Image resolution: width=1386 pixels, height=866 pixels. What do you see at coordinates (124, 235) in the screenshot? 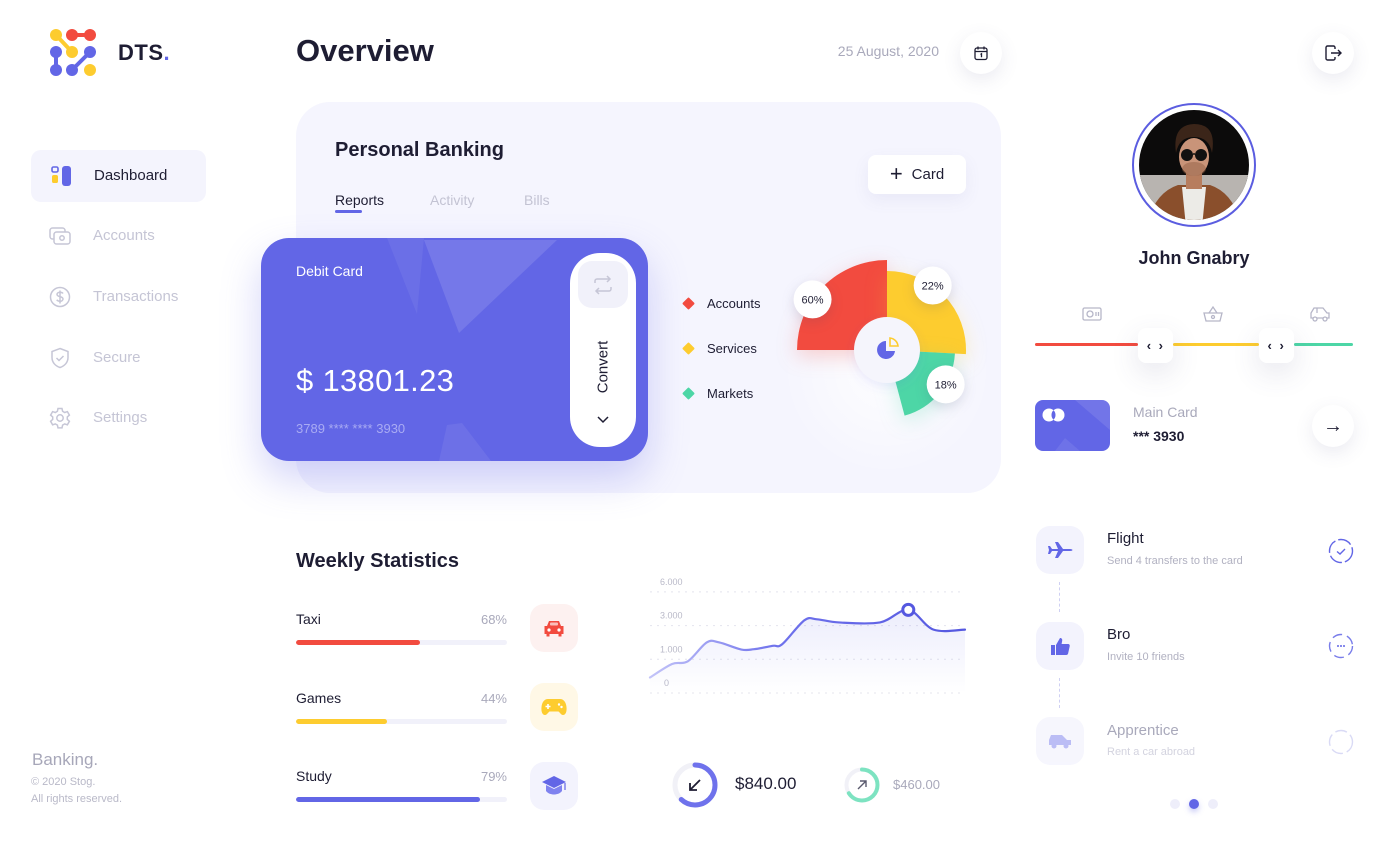
I see `sidebar-item-accounts: Accounts` at bounding box center [124, 235].